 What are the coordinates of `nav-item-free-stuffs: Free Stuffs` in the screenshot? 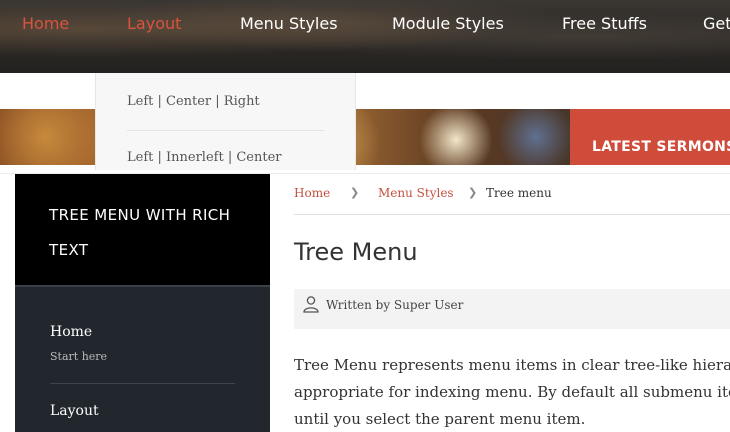 It's located at (604, 24).